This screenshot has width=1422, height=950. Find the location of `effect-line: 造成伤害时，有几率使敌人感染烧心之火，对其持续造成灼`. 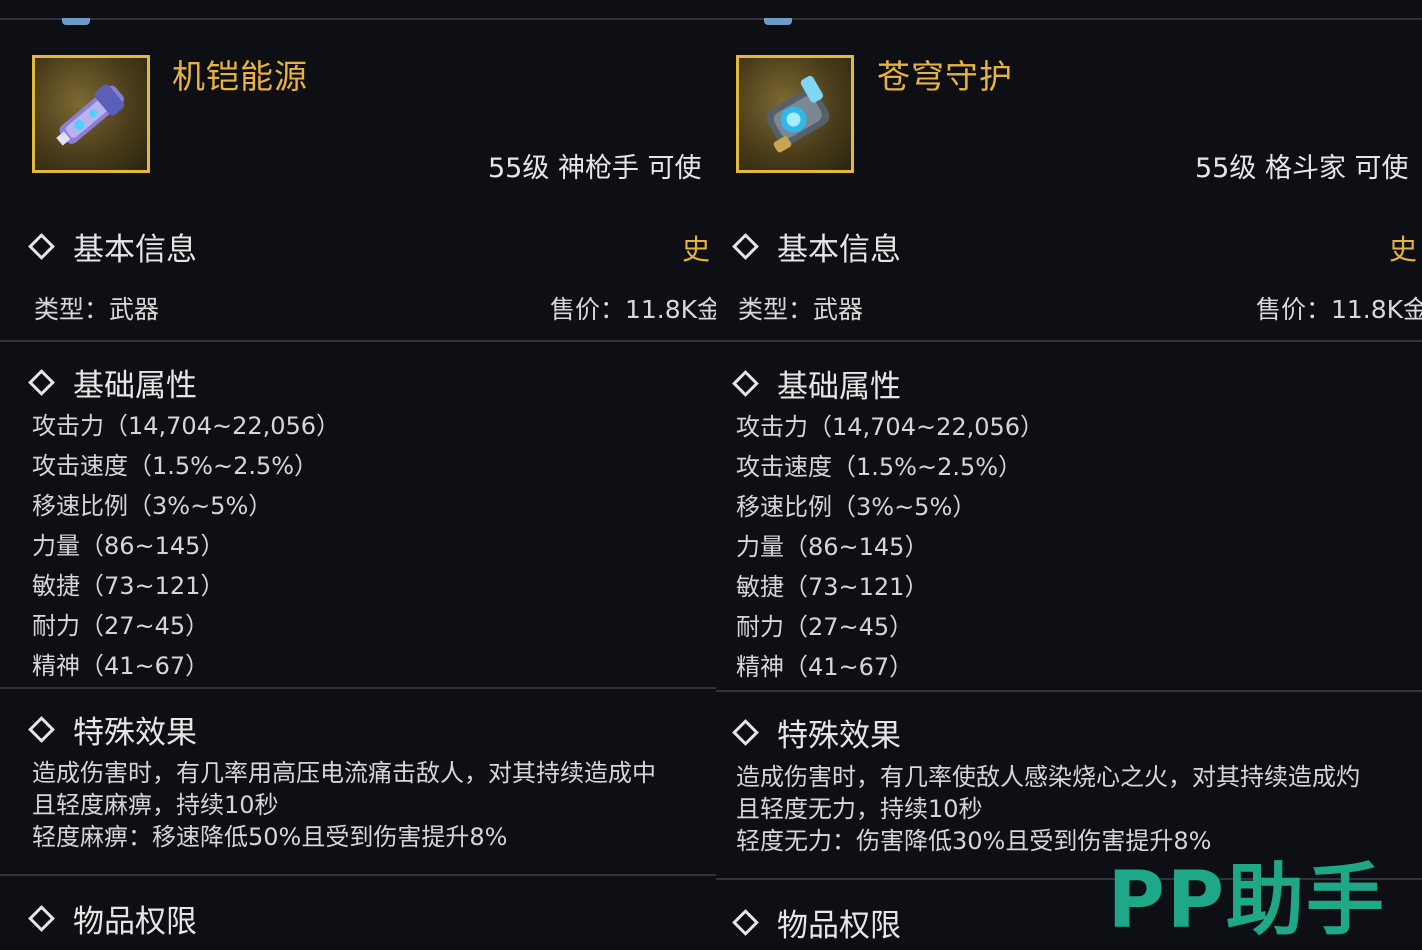

effect-line: 造成伤害时，有几率使敌人感染烧心之火，对其持续造成灼 is located at coordinates (1048, 777).